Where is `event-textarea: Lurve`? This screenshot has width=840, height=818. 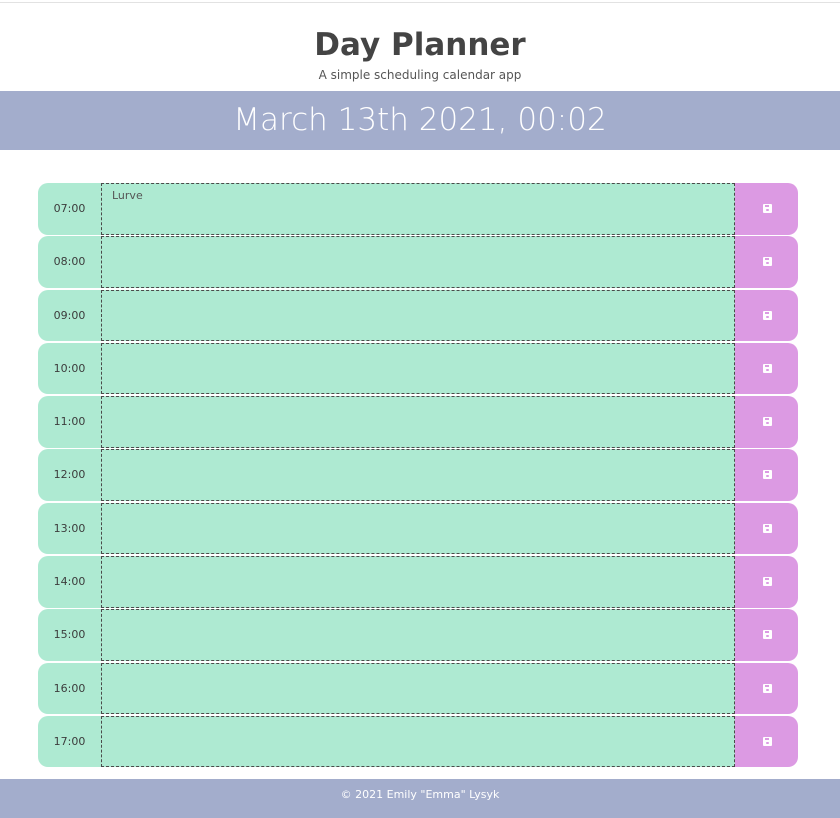
event-textarea: Lurve is located at coordinates (418, 209).